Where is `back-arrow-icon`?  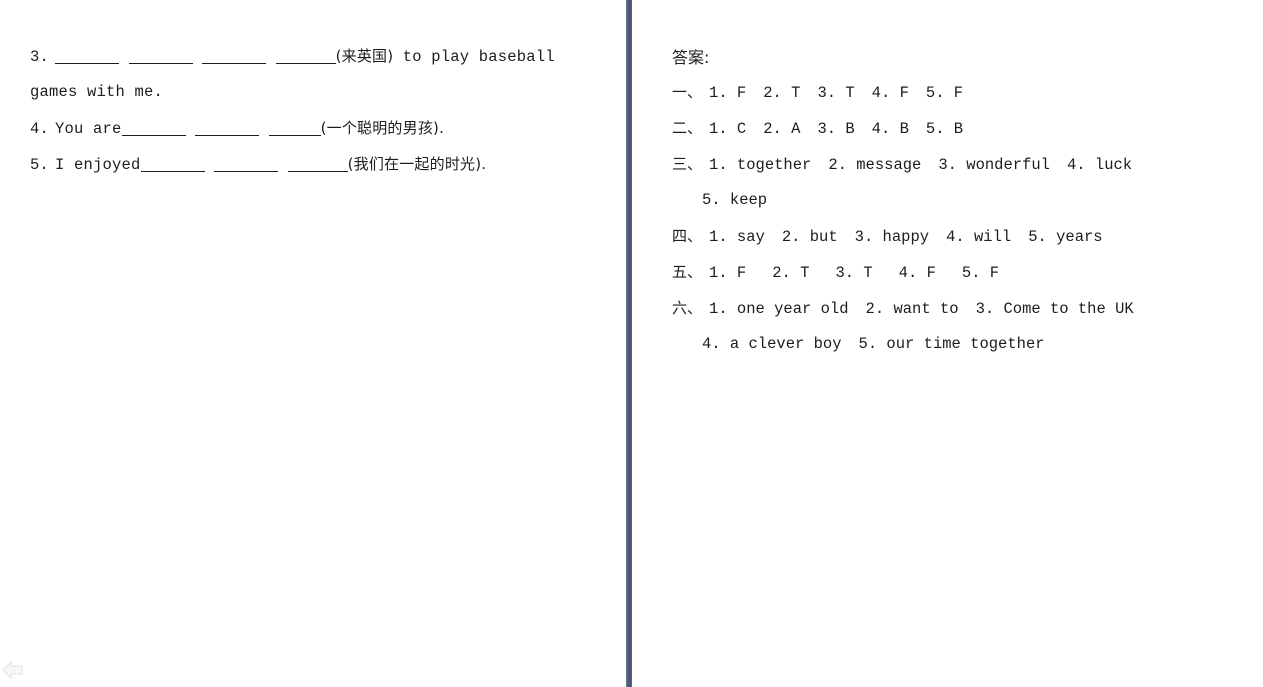 back-arrow-icon is located at coordinates (13, 670).